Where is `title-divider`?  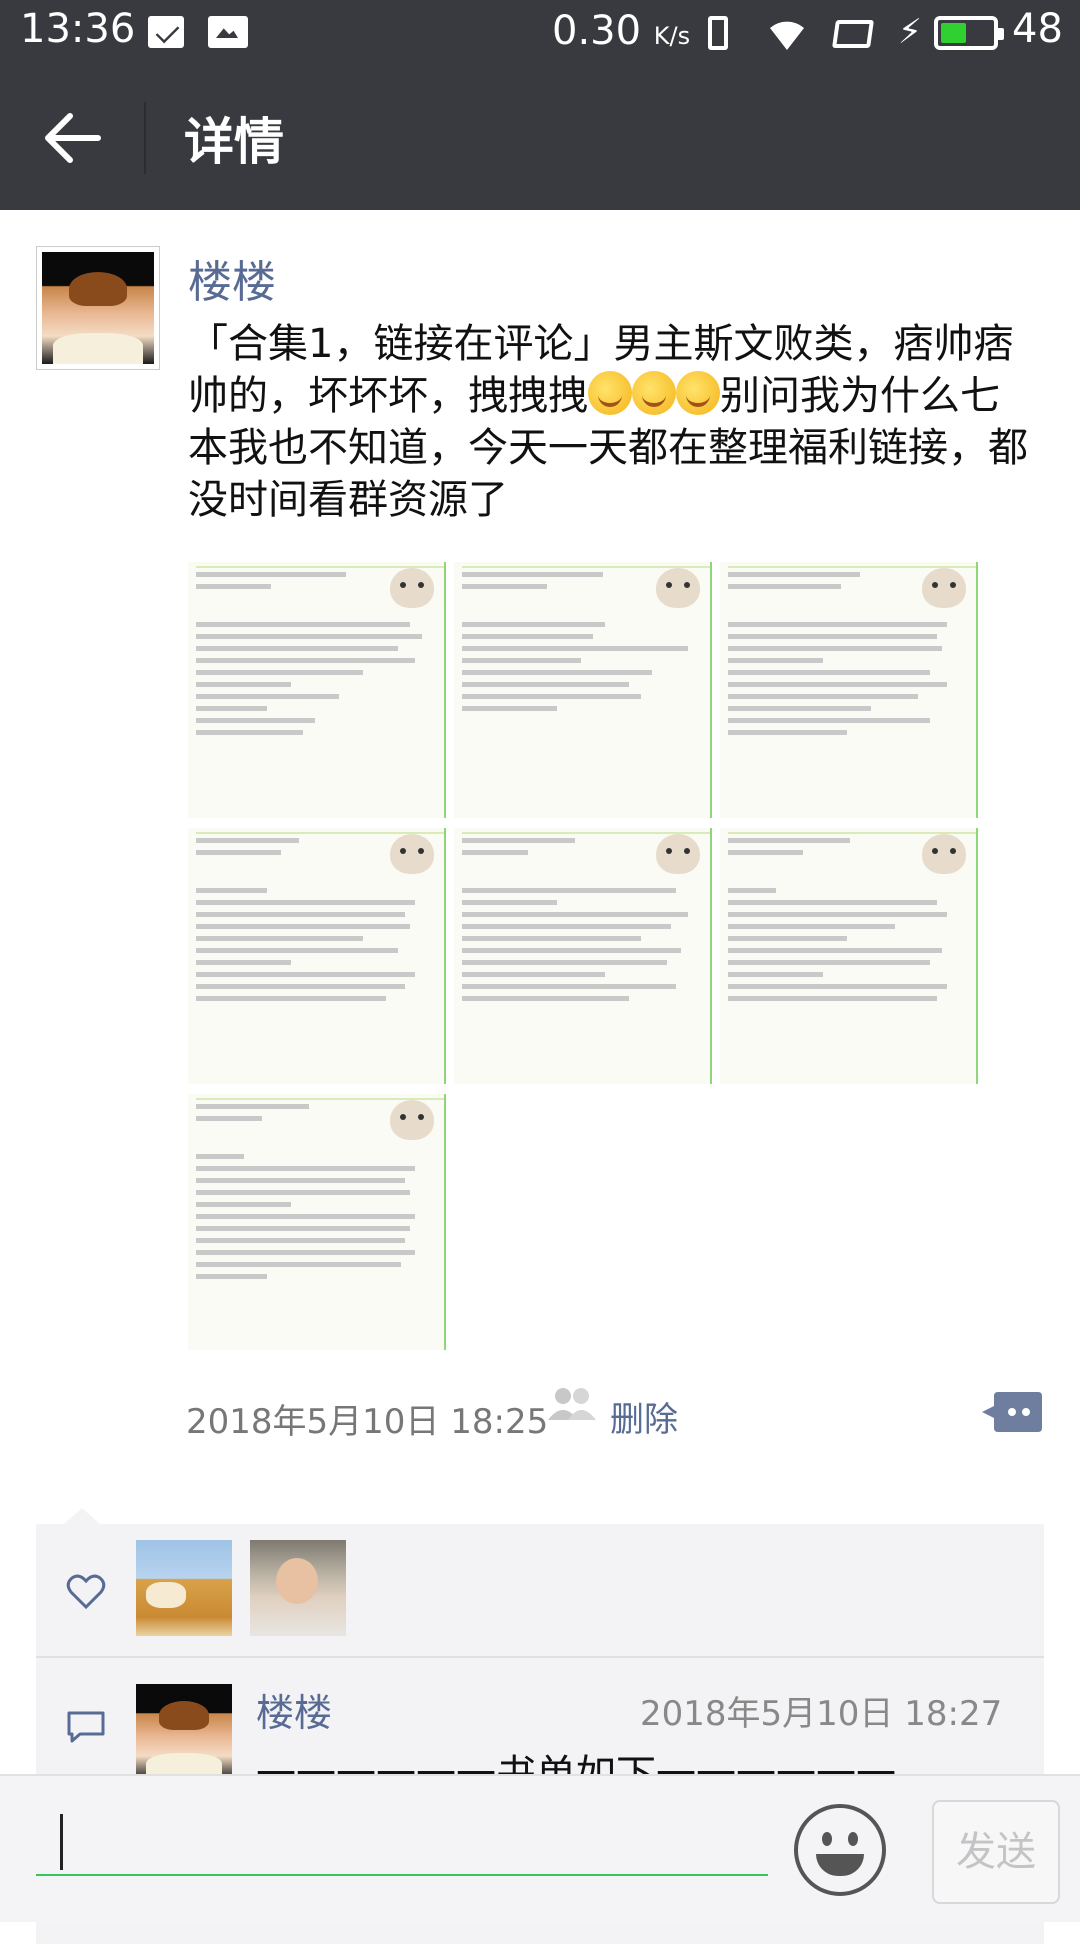
title-divider is located at coordinates (145, 138).